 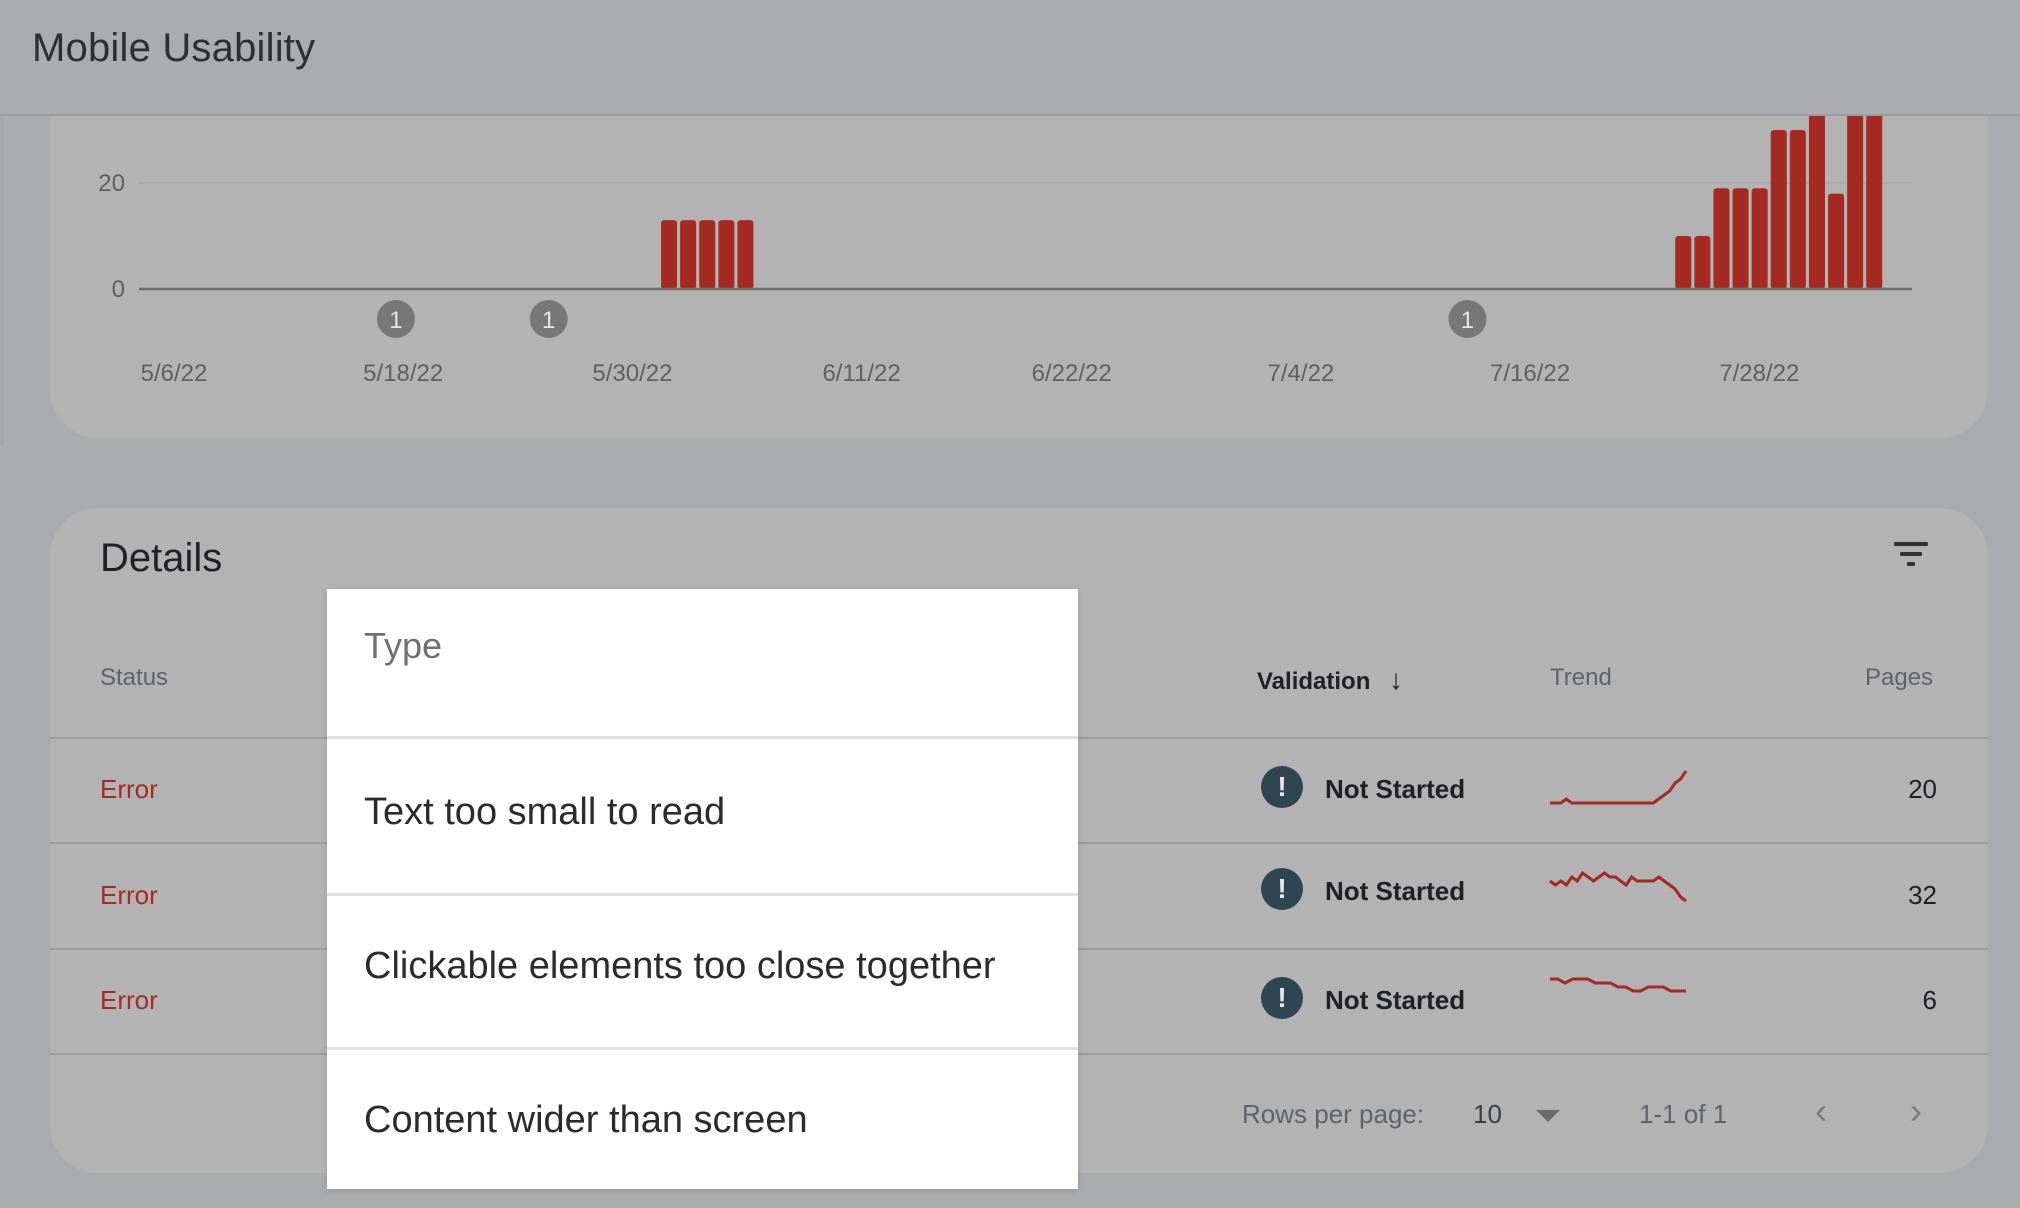 I want to click on page-title: Mobile Usability, so click(x=174, y=48).